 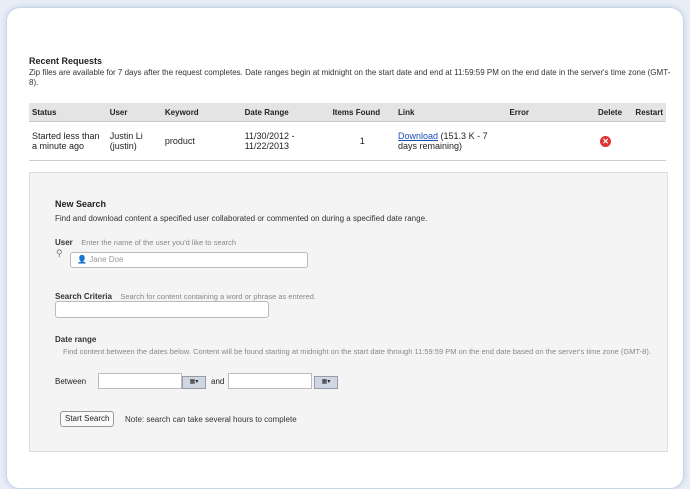 What do you see at coordinates (546, 112) in the screenshot?
I see `col-error: Error` at bounding box center [546, 112].